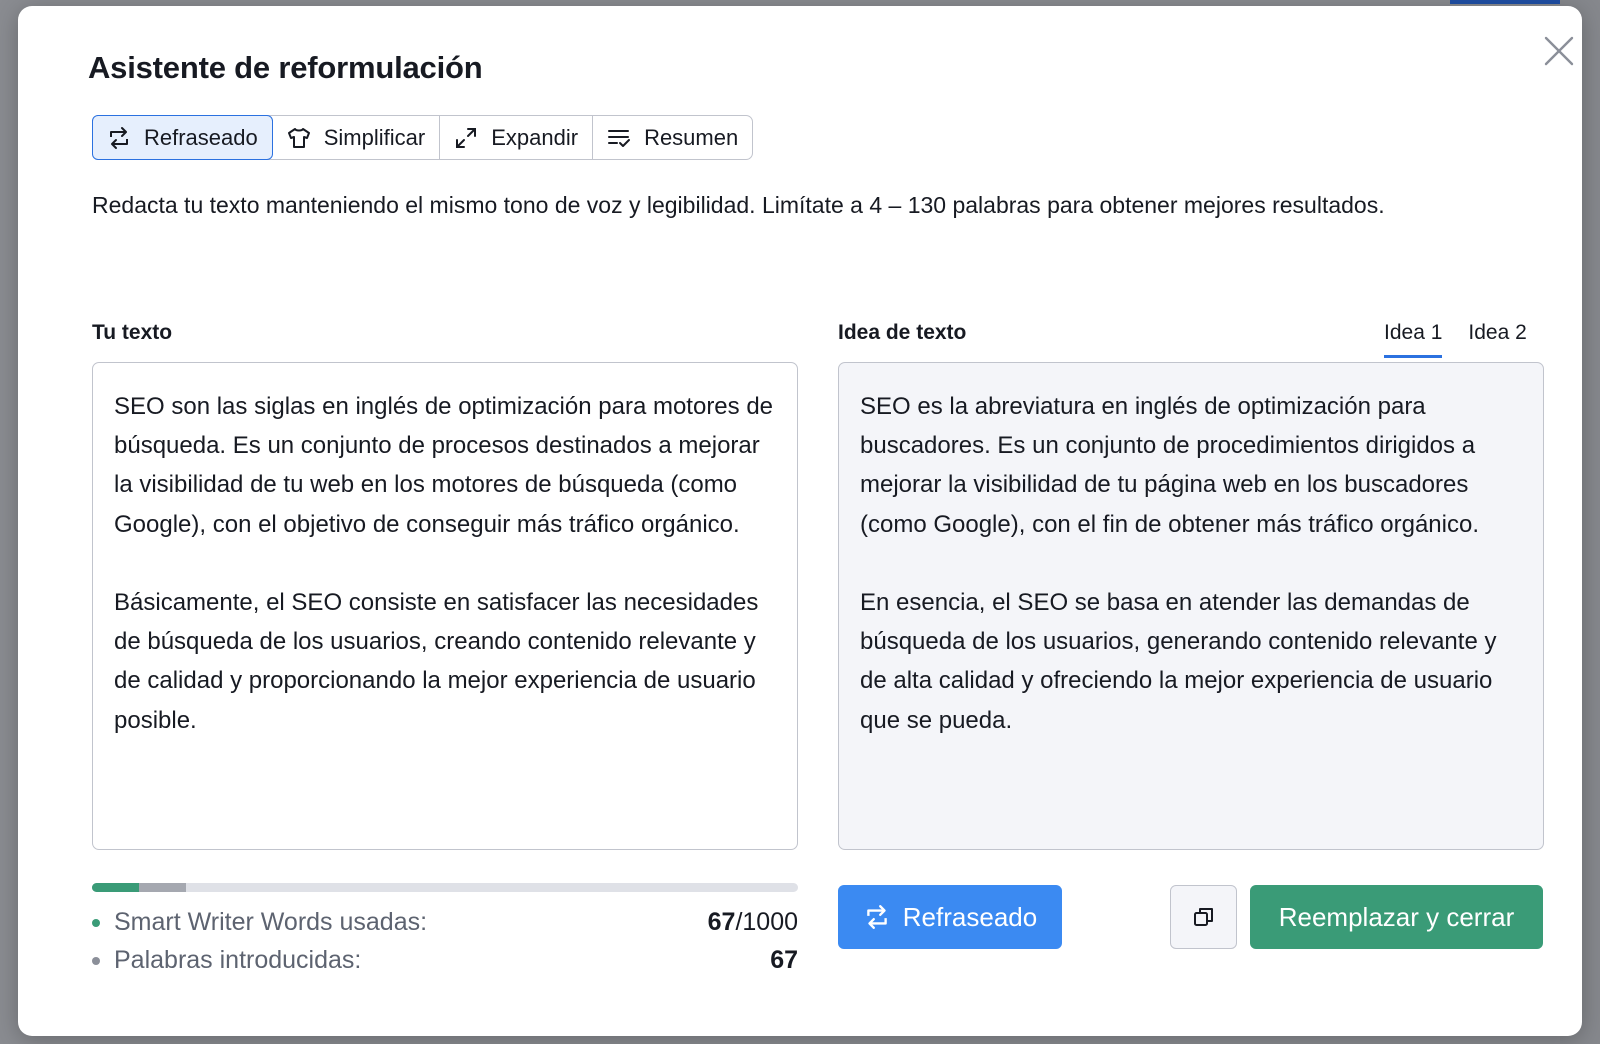 This screenshot has width=1600, height=1044. Describe the element at coordinates (445, 922) in the screenshot. I see `words-used-row: Smart Writer Words usadas: 67/1000` at that location.